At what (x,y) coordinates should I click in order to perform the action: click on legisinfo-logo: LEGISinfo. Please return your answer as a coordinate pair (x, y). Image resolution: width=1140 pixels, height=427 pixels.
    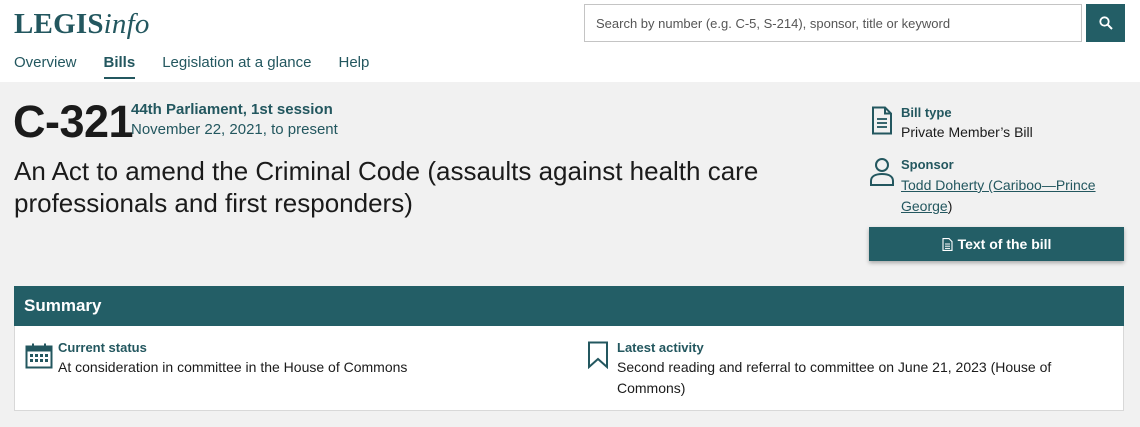
    Looking at the image, I should click on (82, 24).